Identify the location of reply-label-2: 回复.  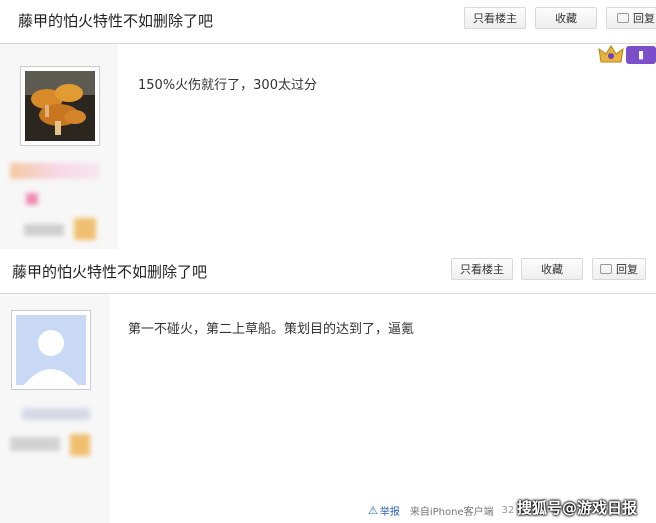
(627, 269).